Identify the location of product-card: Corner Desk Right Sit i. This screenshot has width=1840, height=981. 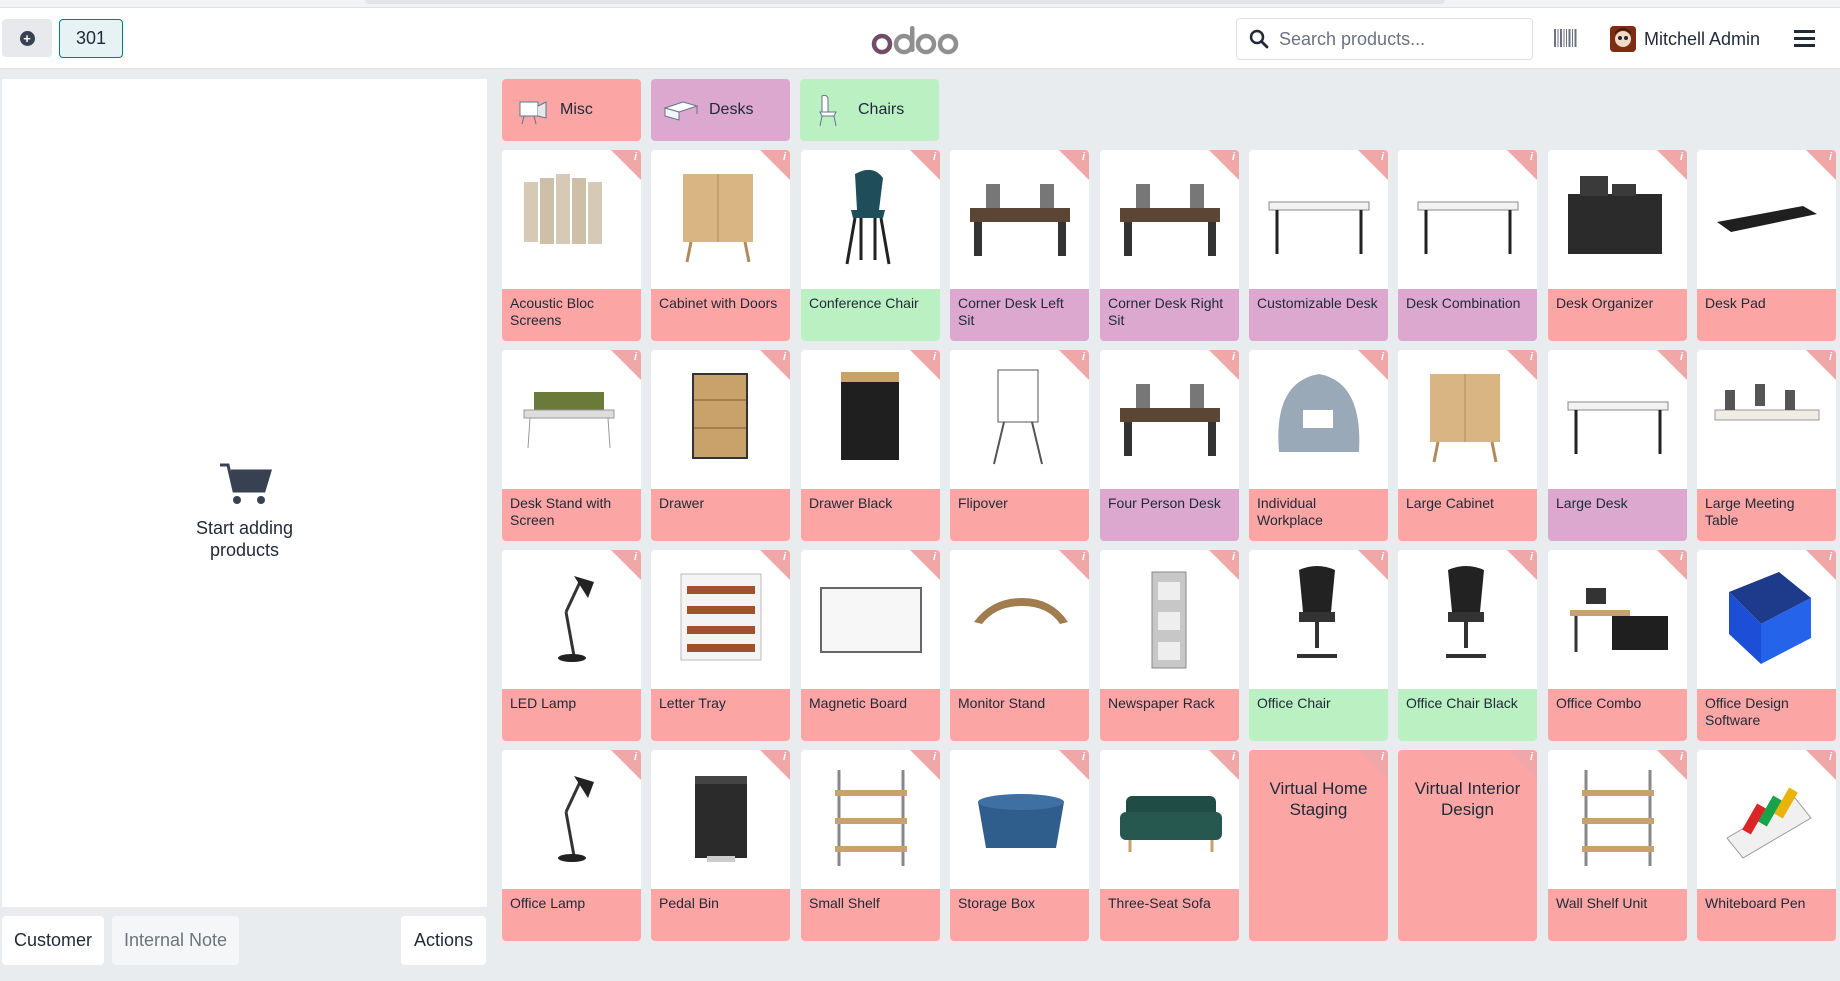
(1169, 245).